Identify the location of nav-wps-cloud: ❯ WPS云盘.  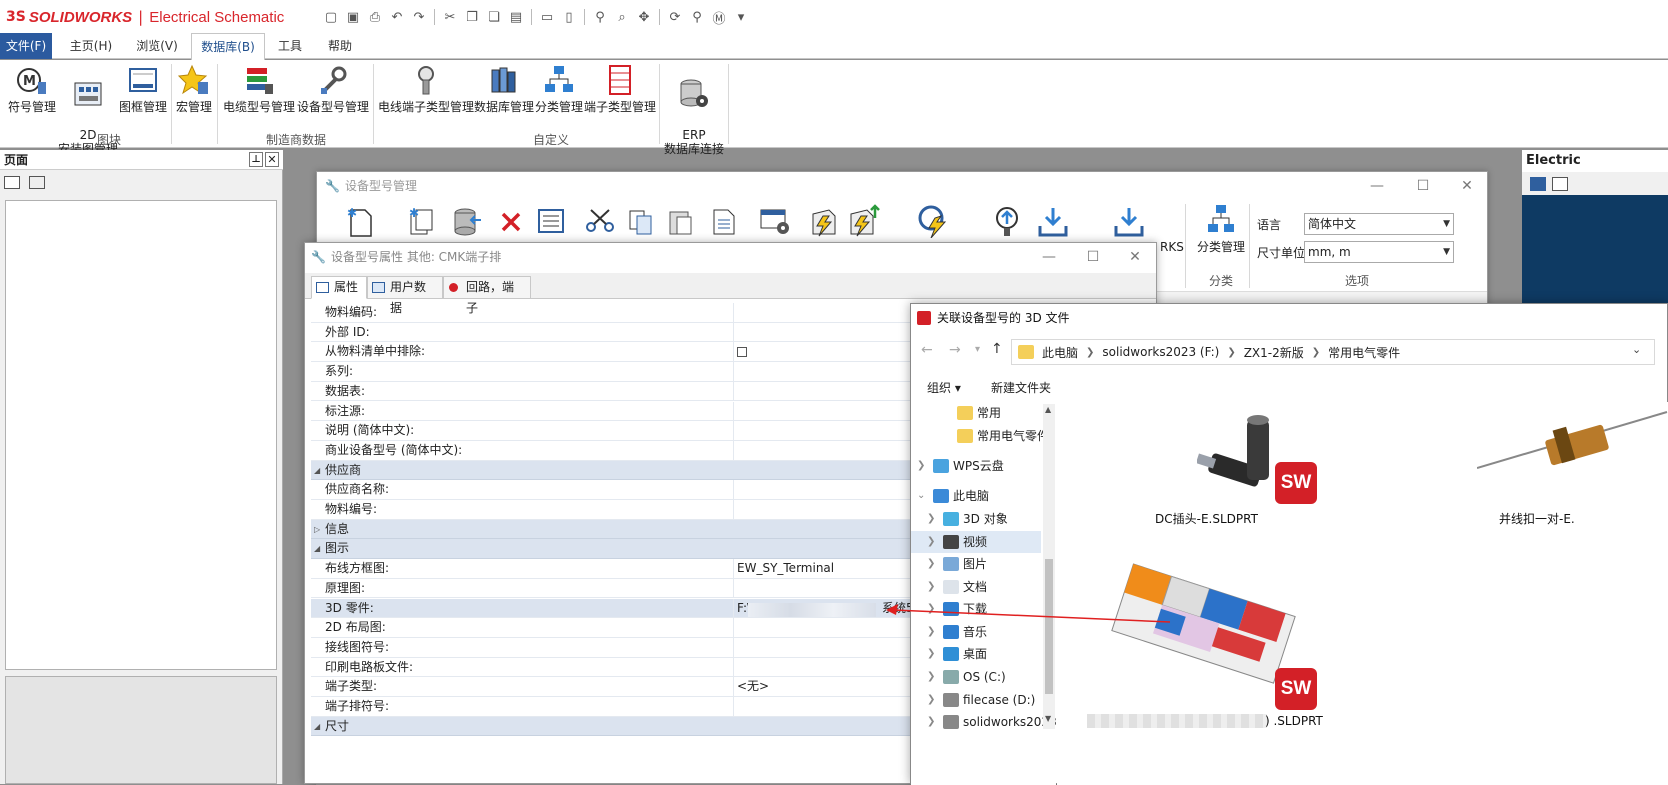
(976, 466).